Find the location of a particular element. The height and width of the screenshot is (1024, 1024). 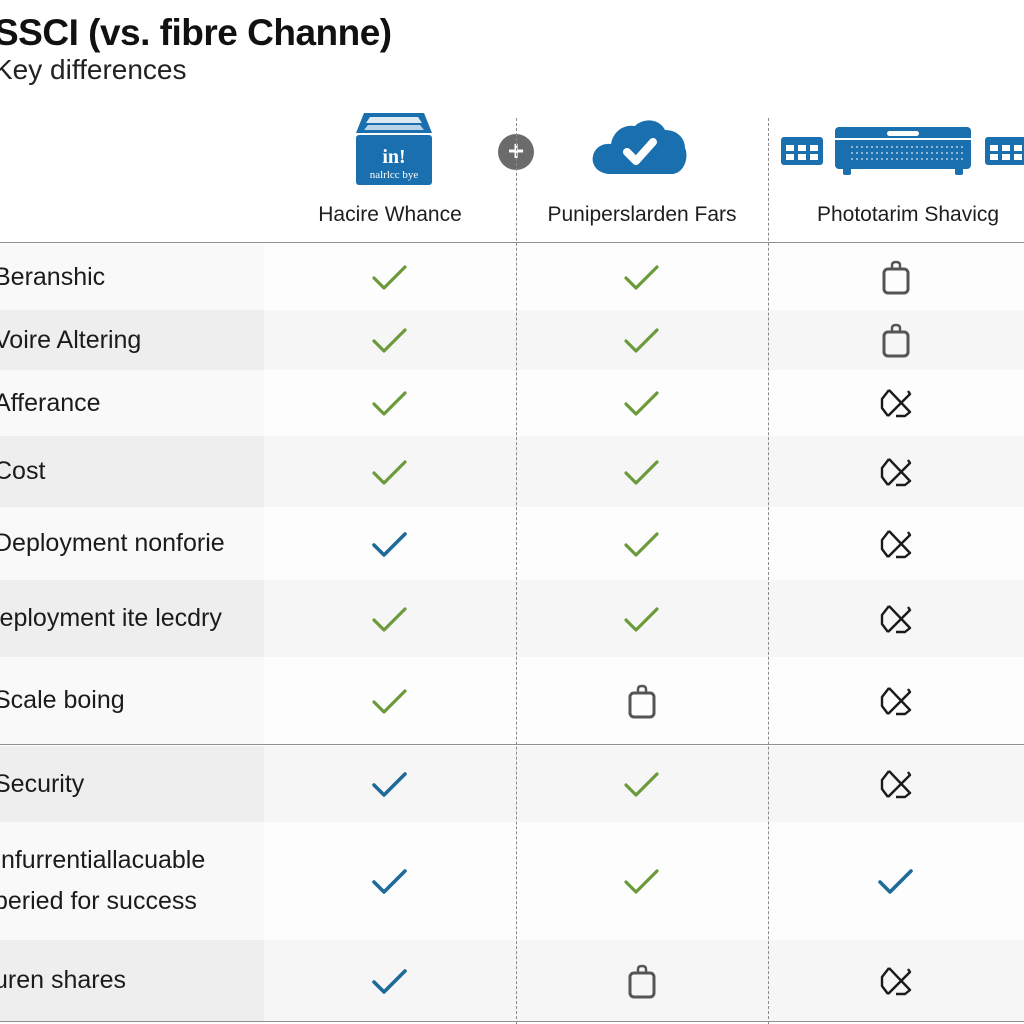

row-label: Infurrentiallacuable peried for success is located at coordinates (132, 881).